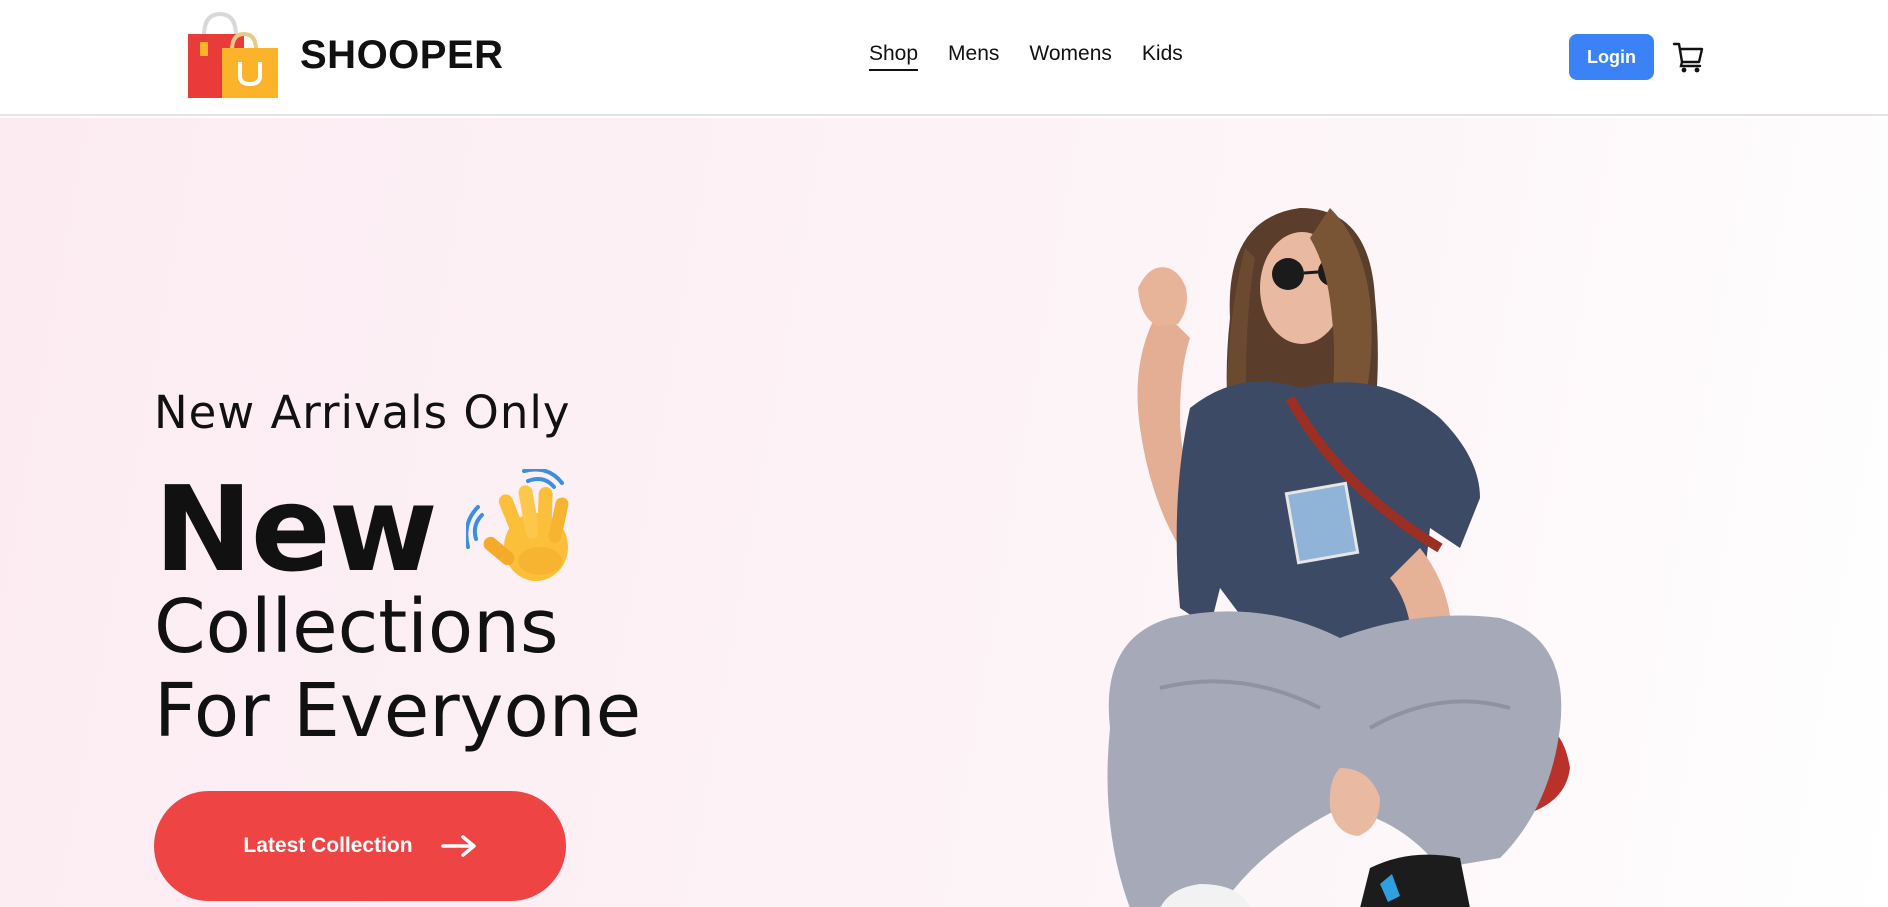 The image size is (1888, 907). I want to click on brand: SHOOPER, so click(345, 55).